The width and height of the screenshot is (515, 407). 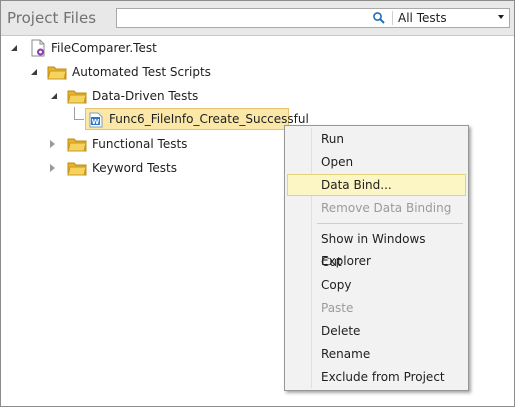 What do you see at coordinates (134, 168) in the screenshot?
I see `tree-label: Keyword Tests` at bounding box center [134, 168].